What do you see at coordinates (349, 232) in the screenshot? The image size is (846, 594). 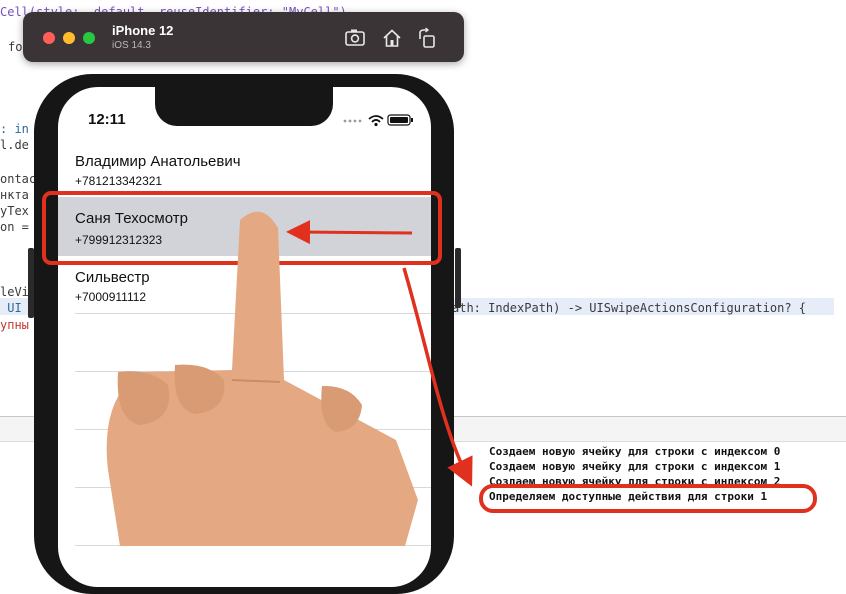 I see `swipe-arrow` at bounding box center [349, 232].